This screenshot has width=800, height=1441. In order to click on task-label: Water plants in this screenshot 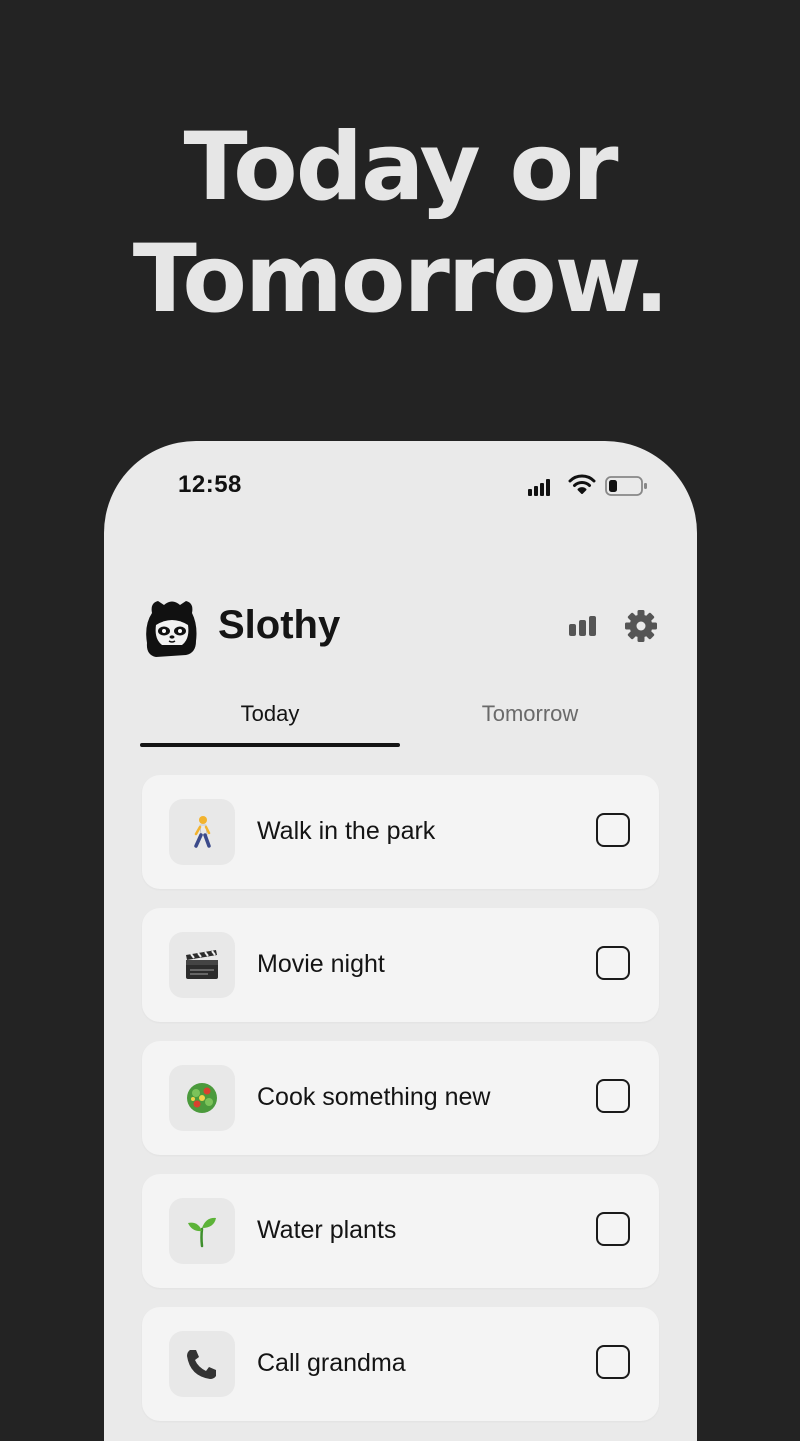, I will do `click(327, 1230)`.